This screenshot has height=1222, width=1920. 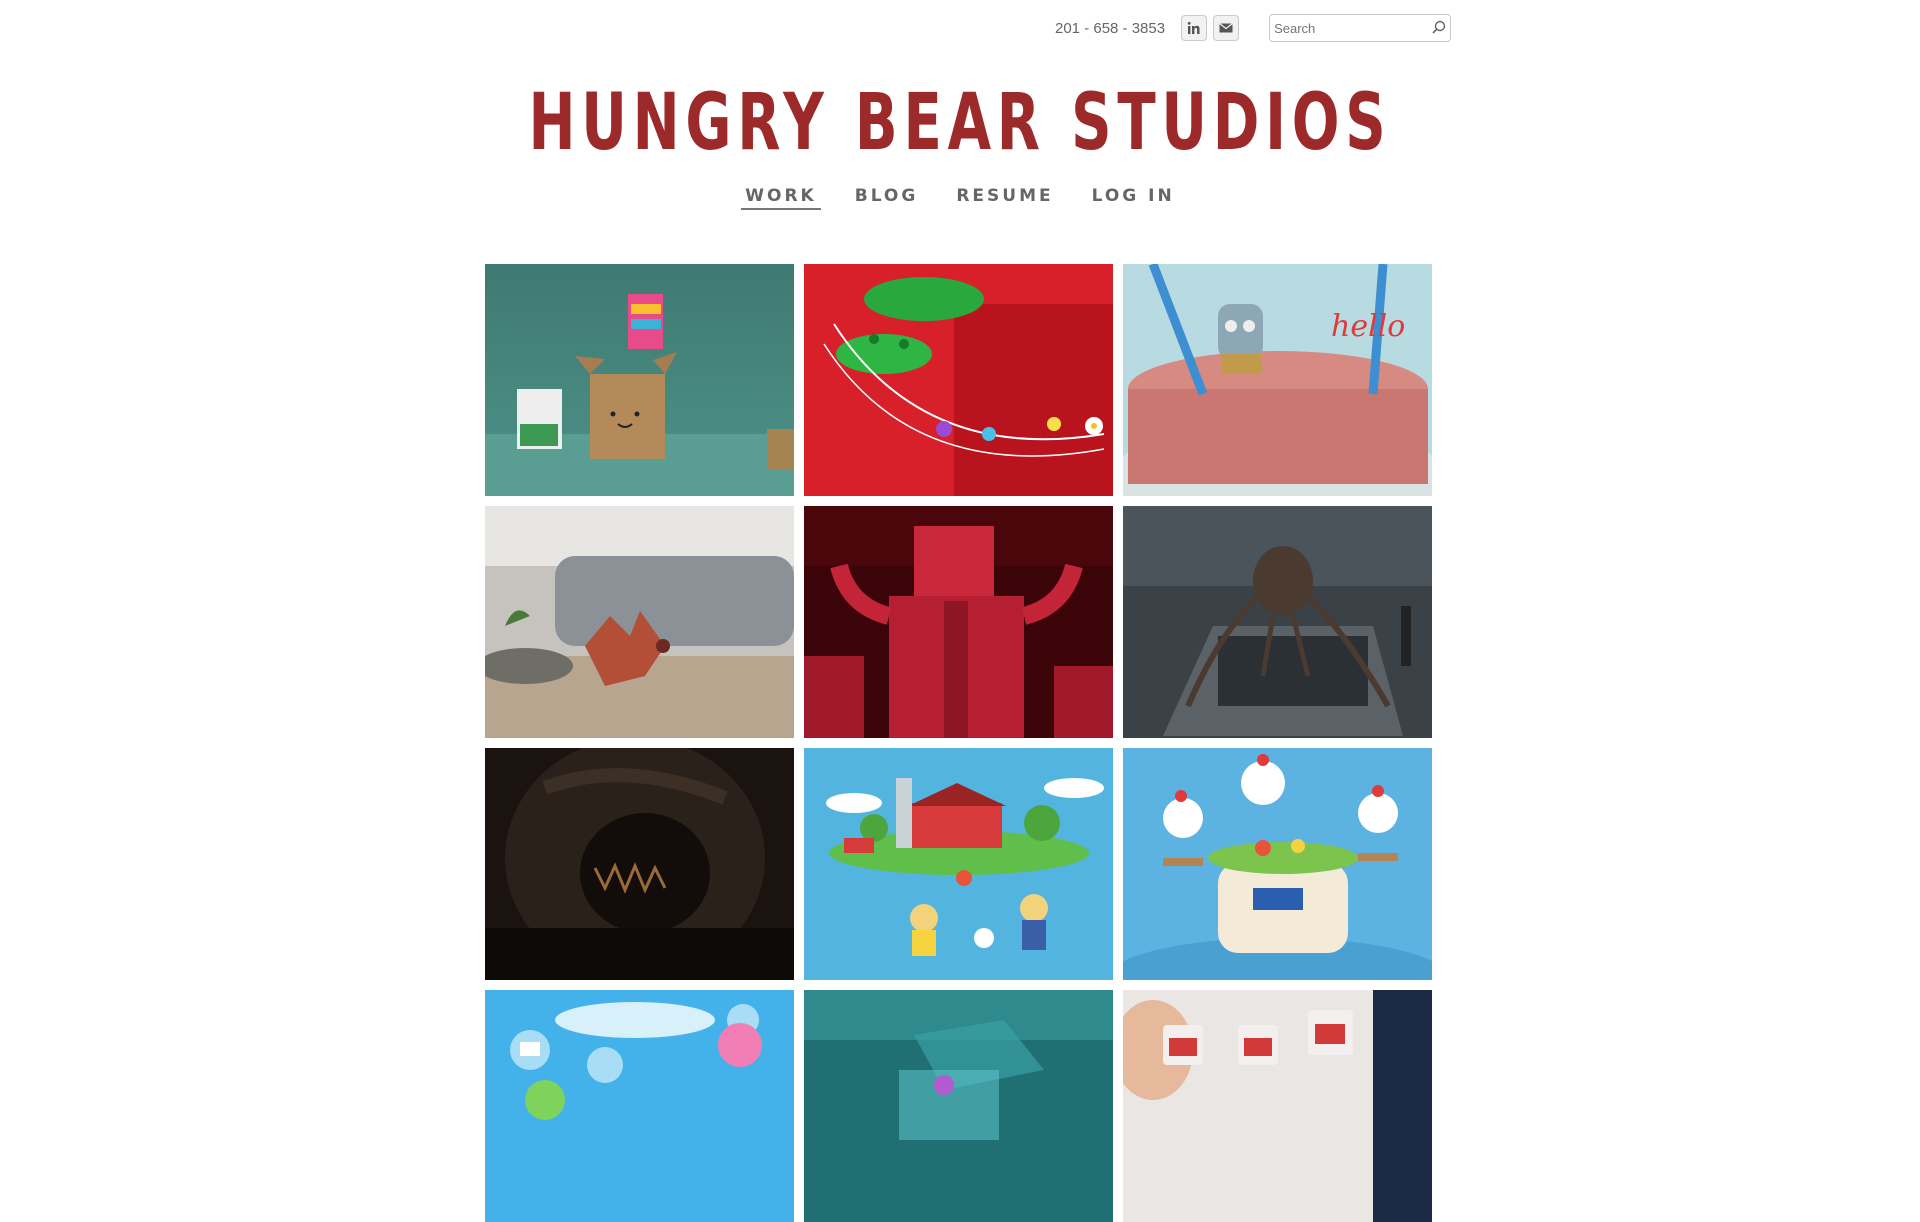 What do you see at coordinates (1368, 326) in the screenshot?
I see `svg-text: hello` at bounding box center [1368, 326].